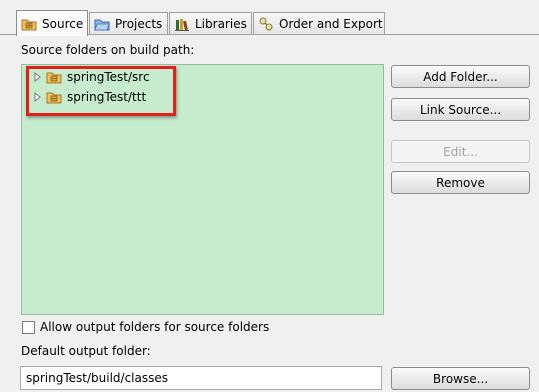  I want to click on tab-projects-label: Projects, so click(139, 23).